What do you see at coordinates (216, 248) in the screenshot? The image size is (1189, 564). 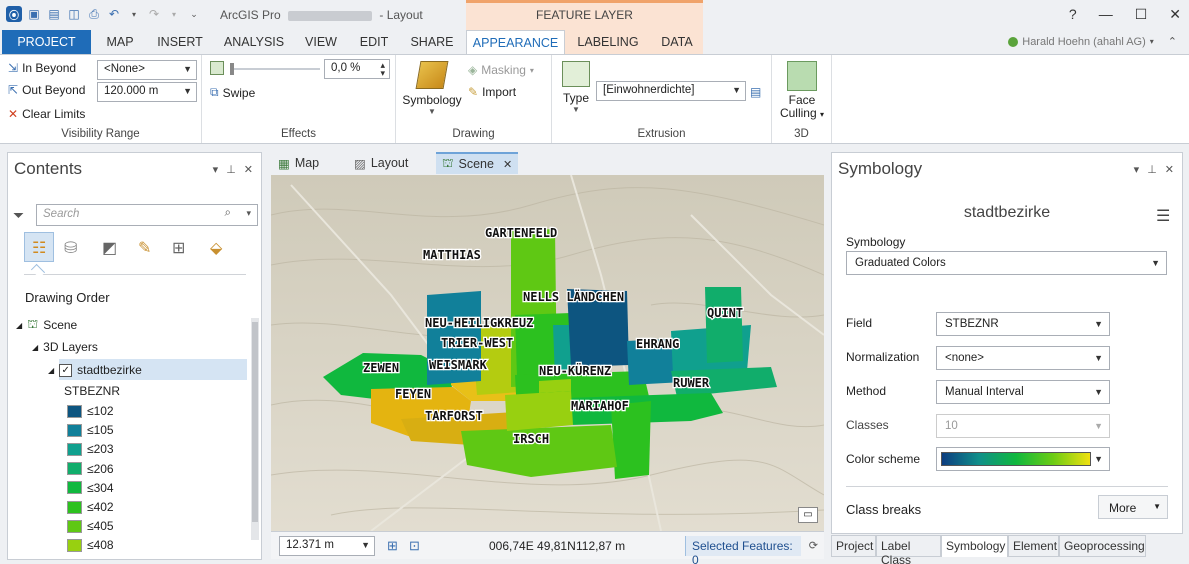 I see `labeling-icon: ⬙` at bounding box center [216, 248].